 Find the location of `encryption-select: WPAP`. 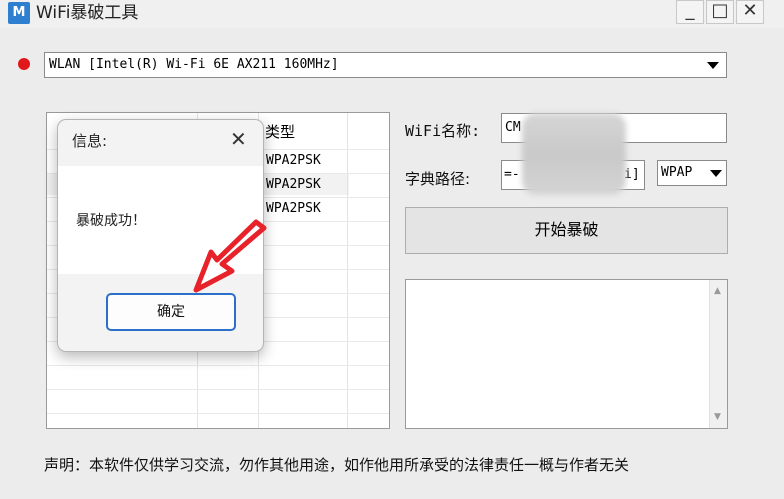

encryption-select: WPAP is located at coordinates (692, 173).